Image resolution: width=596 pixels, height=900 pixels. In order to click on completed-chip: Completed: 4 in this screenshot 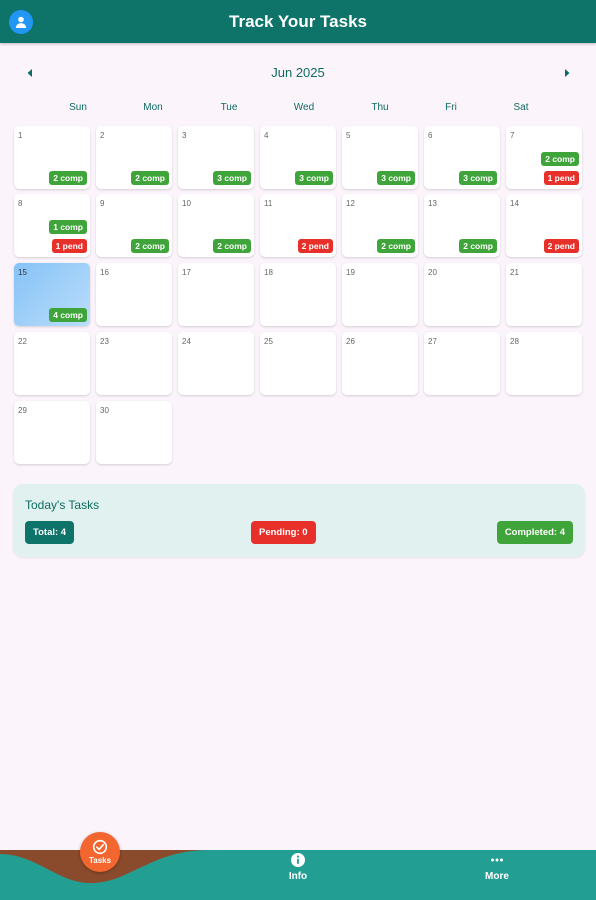, I will do `click(534, 532)`.